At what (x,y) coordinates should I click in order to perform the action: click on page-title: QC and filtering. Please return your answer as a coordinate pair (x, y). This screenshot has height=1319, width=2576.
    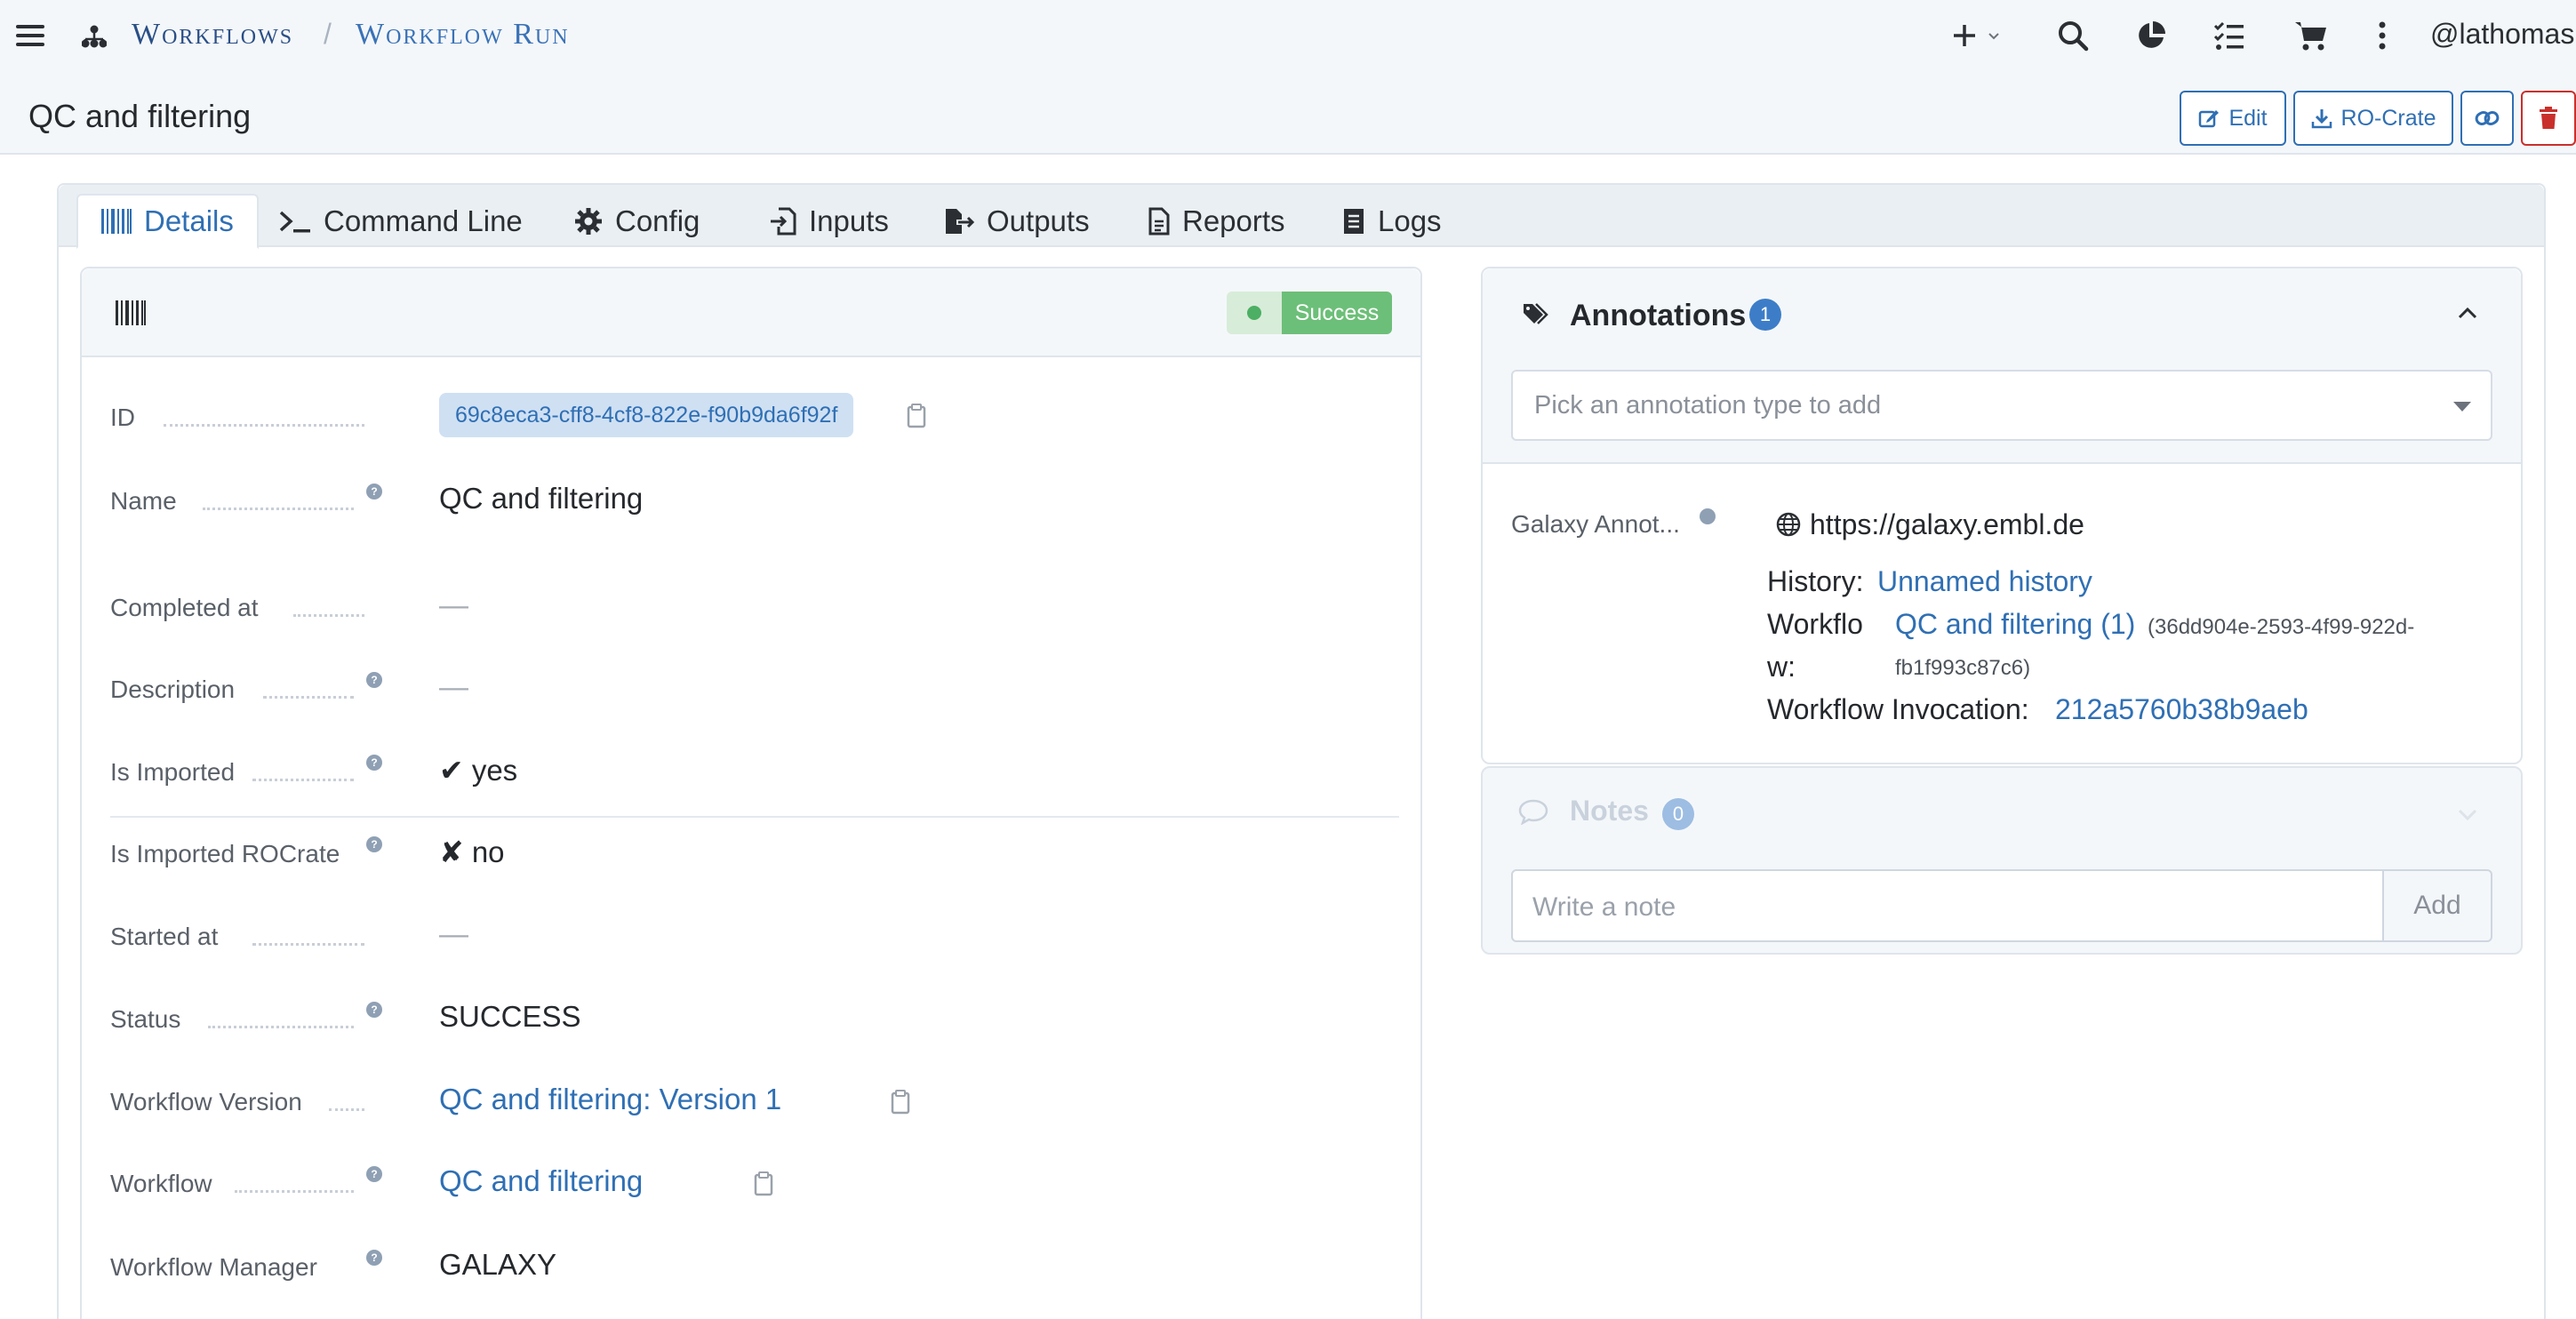
    Looking at the image, I should click on (140, 116).